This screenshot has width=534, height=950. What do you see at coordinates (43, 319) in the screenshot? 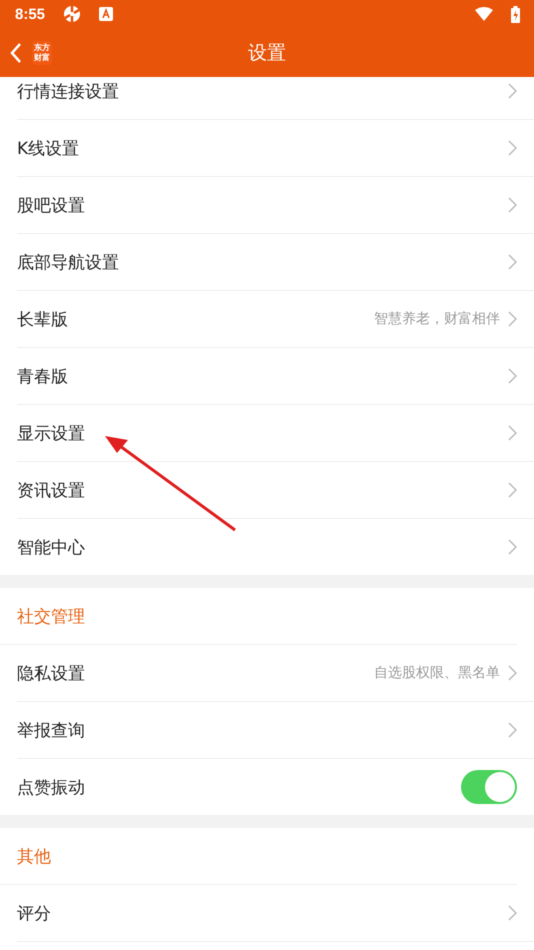
I see `row-label: 长辈版` at bounding box center [43, 319].